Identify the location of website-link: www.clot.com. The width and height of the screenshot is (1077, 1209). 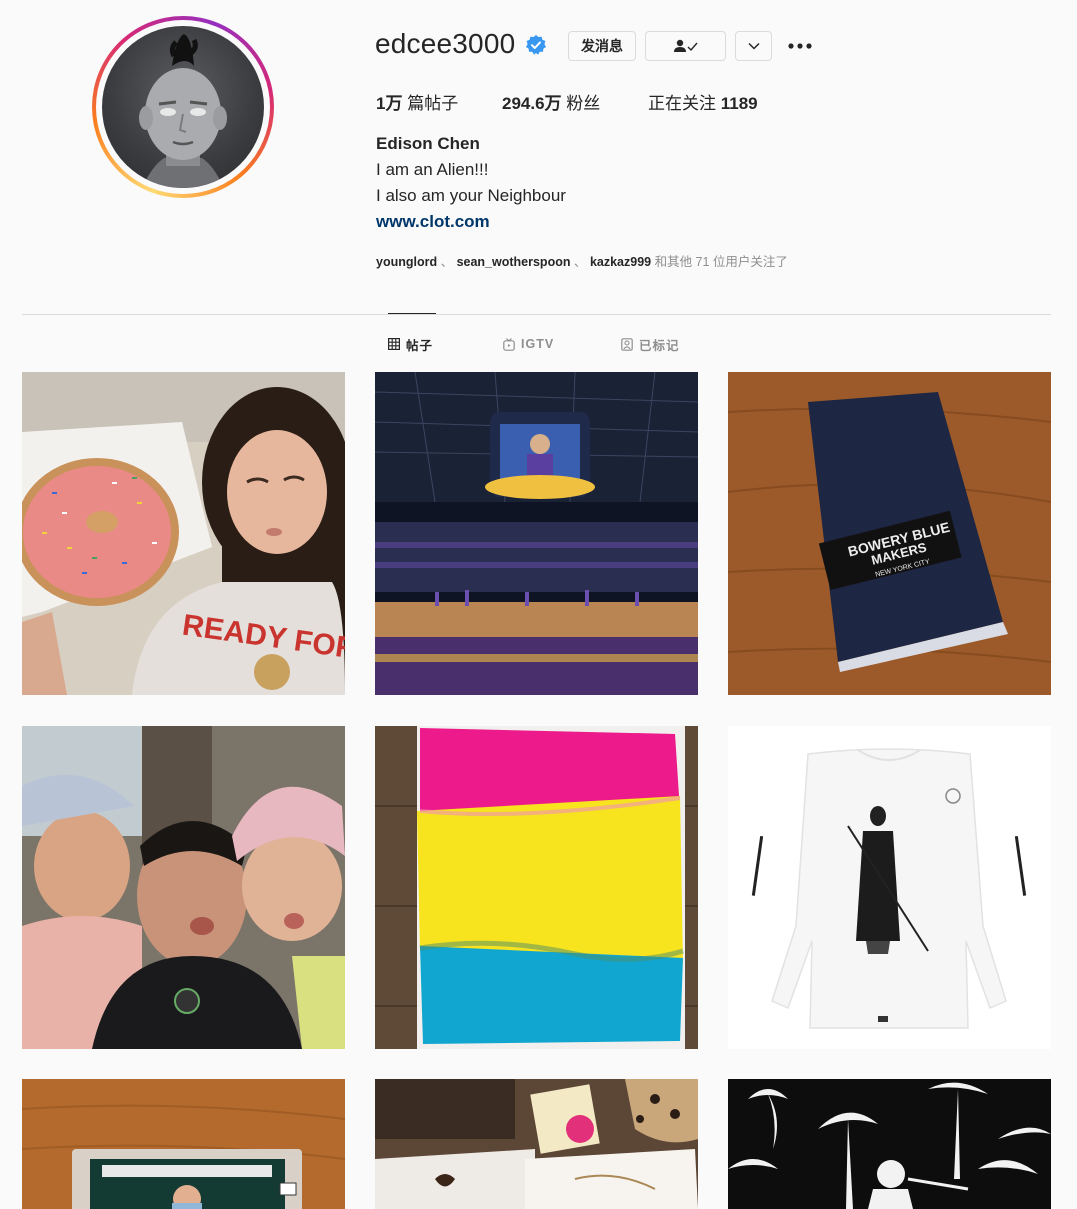
(433, 222).